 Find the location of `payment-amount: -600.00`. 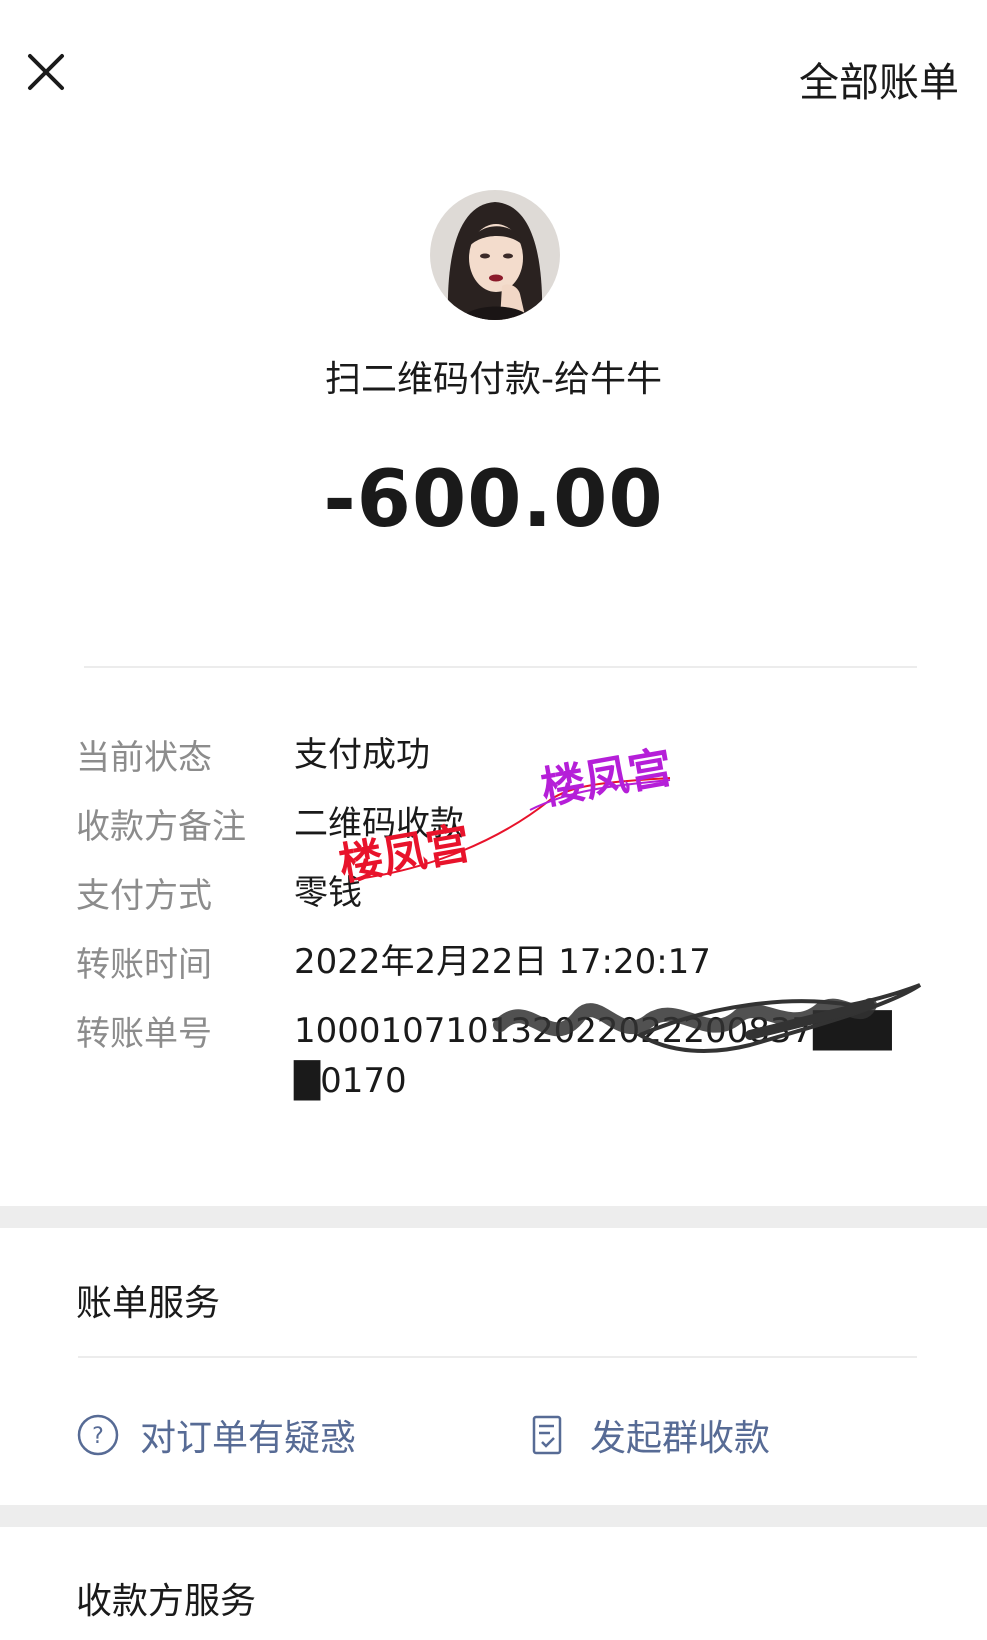

payment-amount: -600.00 is located at coordinates (493, 500).